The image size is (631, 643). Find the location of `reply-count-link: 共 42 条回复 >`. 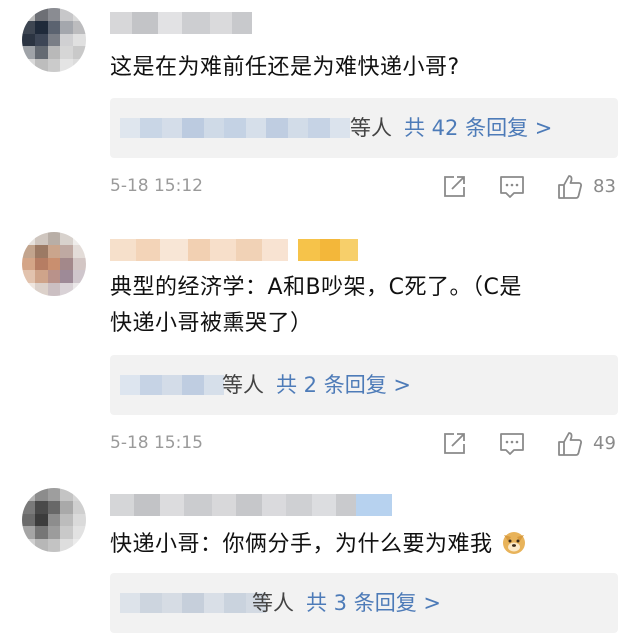

reply-count-link: 共 42 条回复 > is located at coordinates (478, 128).